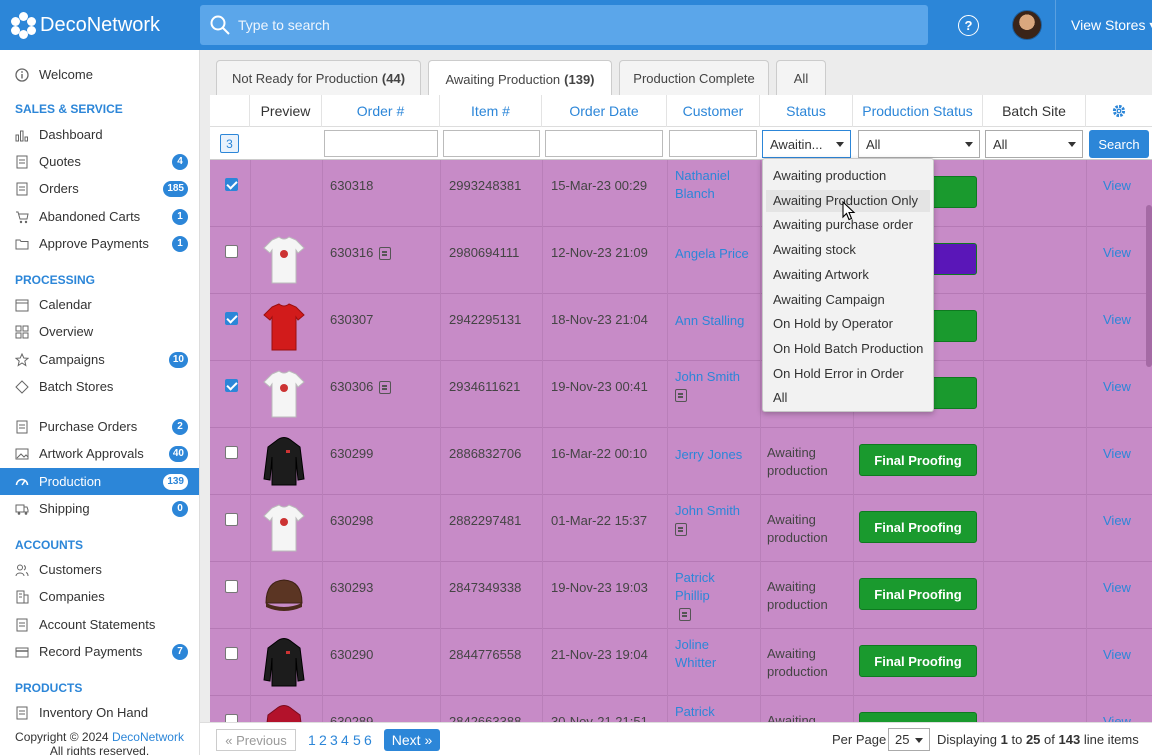  Describe the element at coordinates (100, 25) in the screenshot. I see `logo: DecoNetwork` at that location.